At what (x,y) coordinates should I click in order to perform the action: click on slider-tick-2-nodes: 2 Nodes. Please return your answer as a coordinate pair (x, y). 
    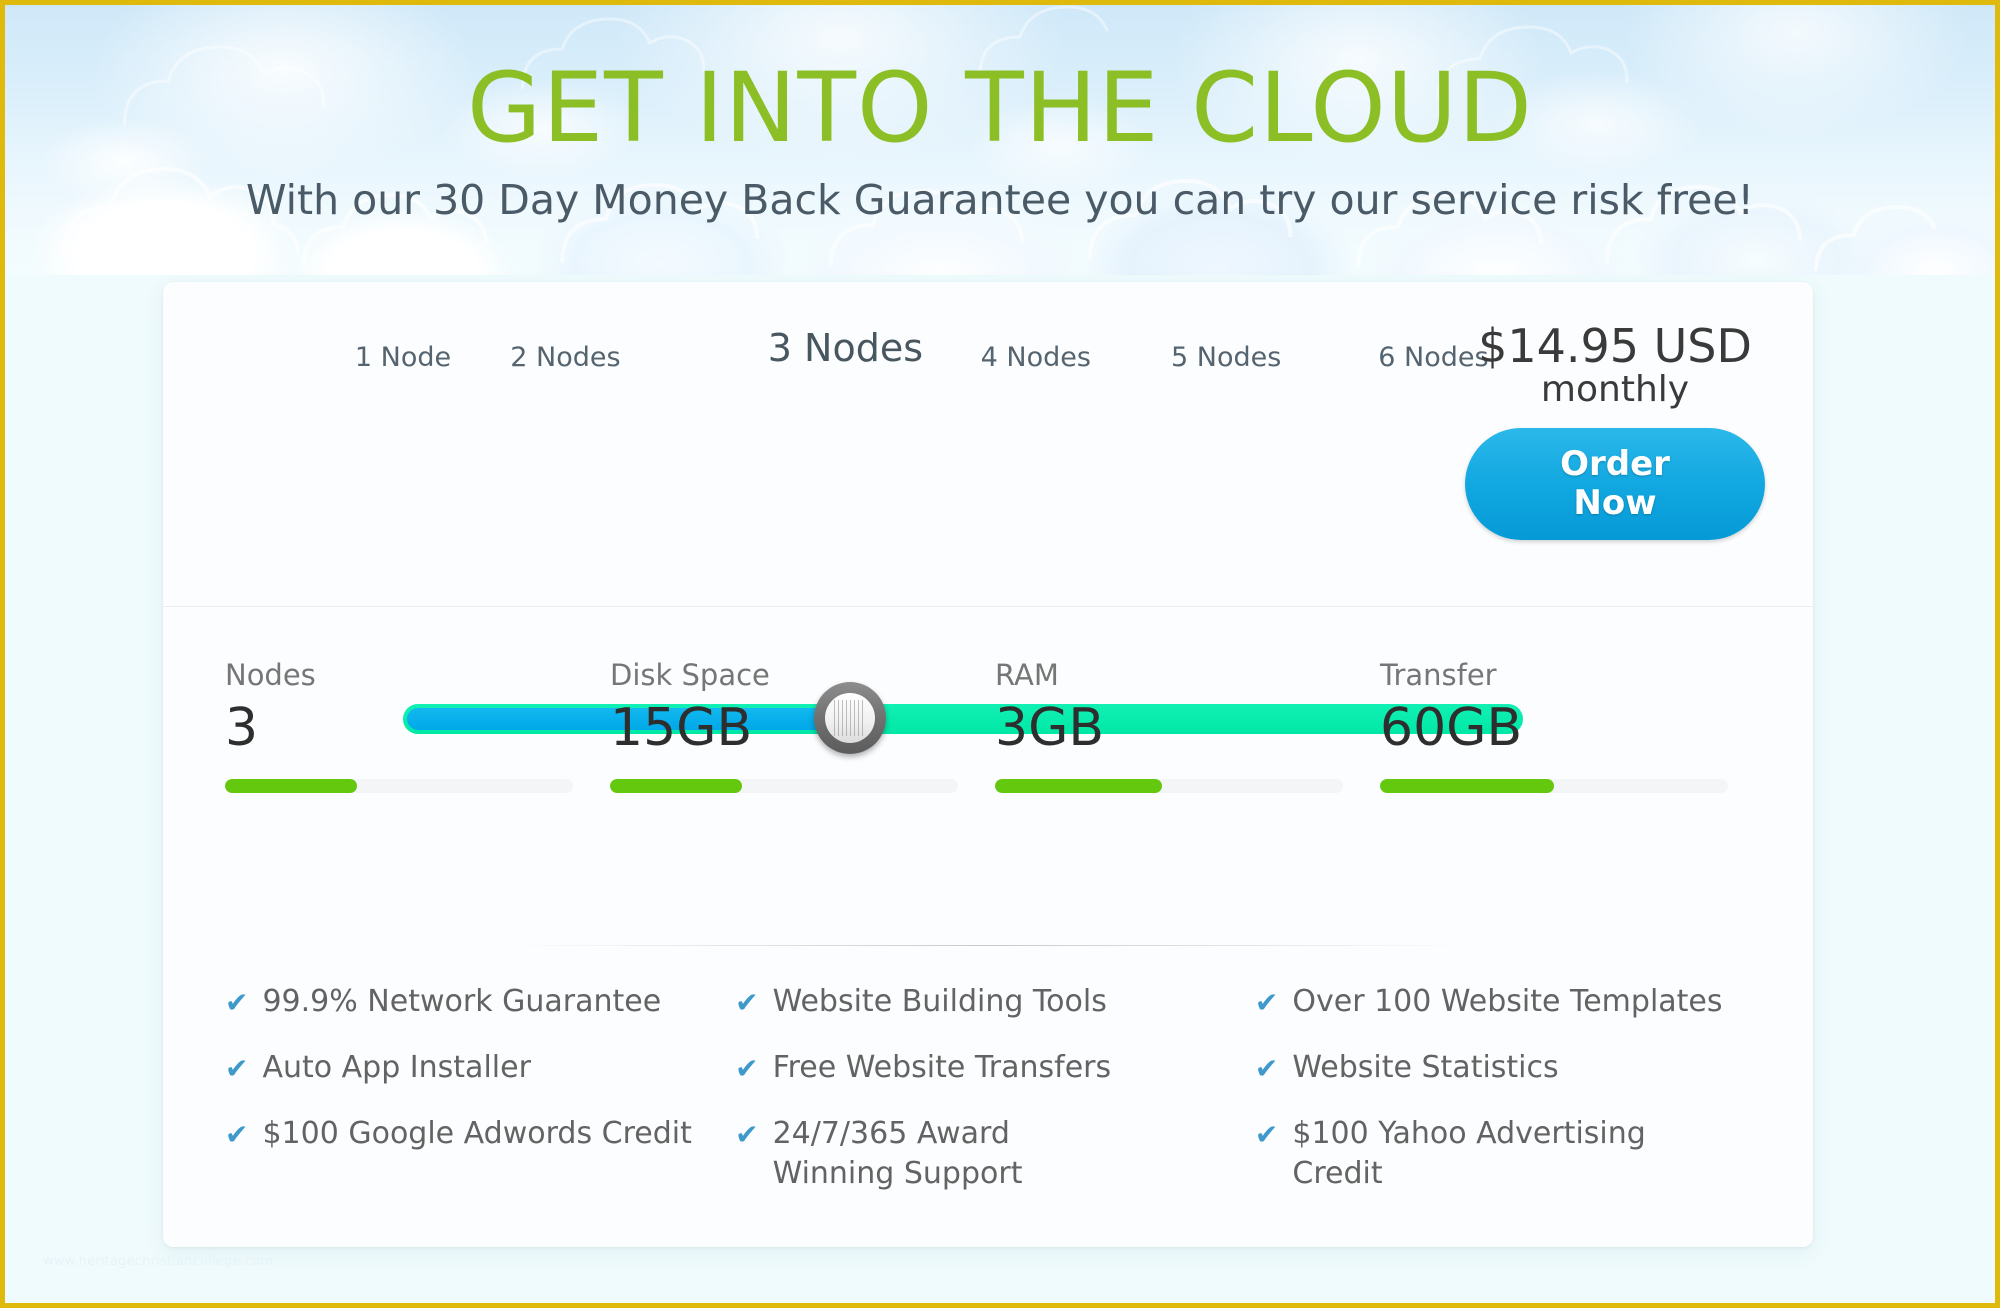
    Looking at the image, I should click on (565, 357).